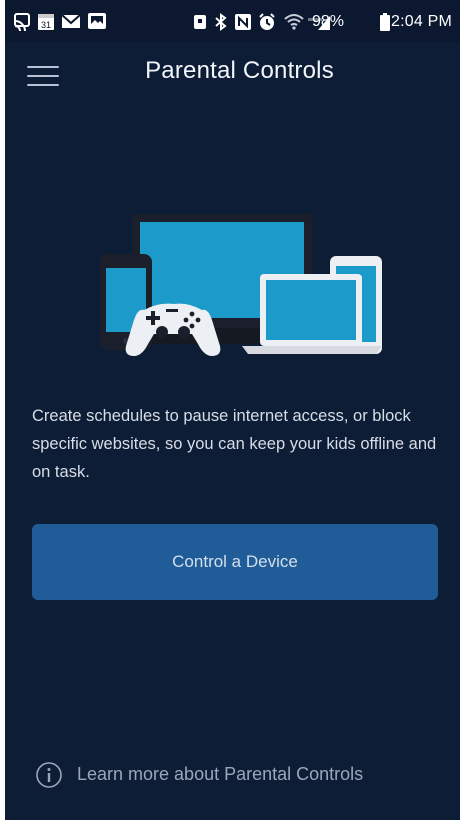 Image resolution: width=465 pixels, height=820 pixels. I want to click on learn-more-link: Learn more about Parental Controls, so click(240, 775).